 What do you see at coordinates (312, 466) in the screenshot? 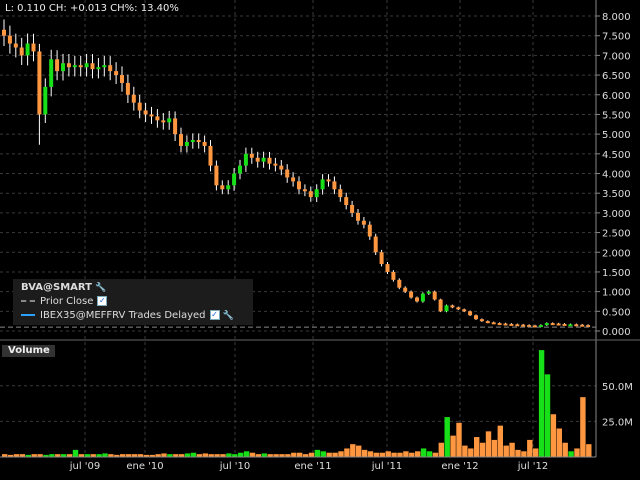
I see `time-tick-label: ene '11` at bounding box center [312, 466].